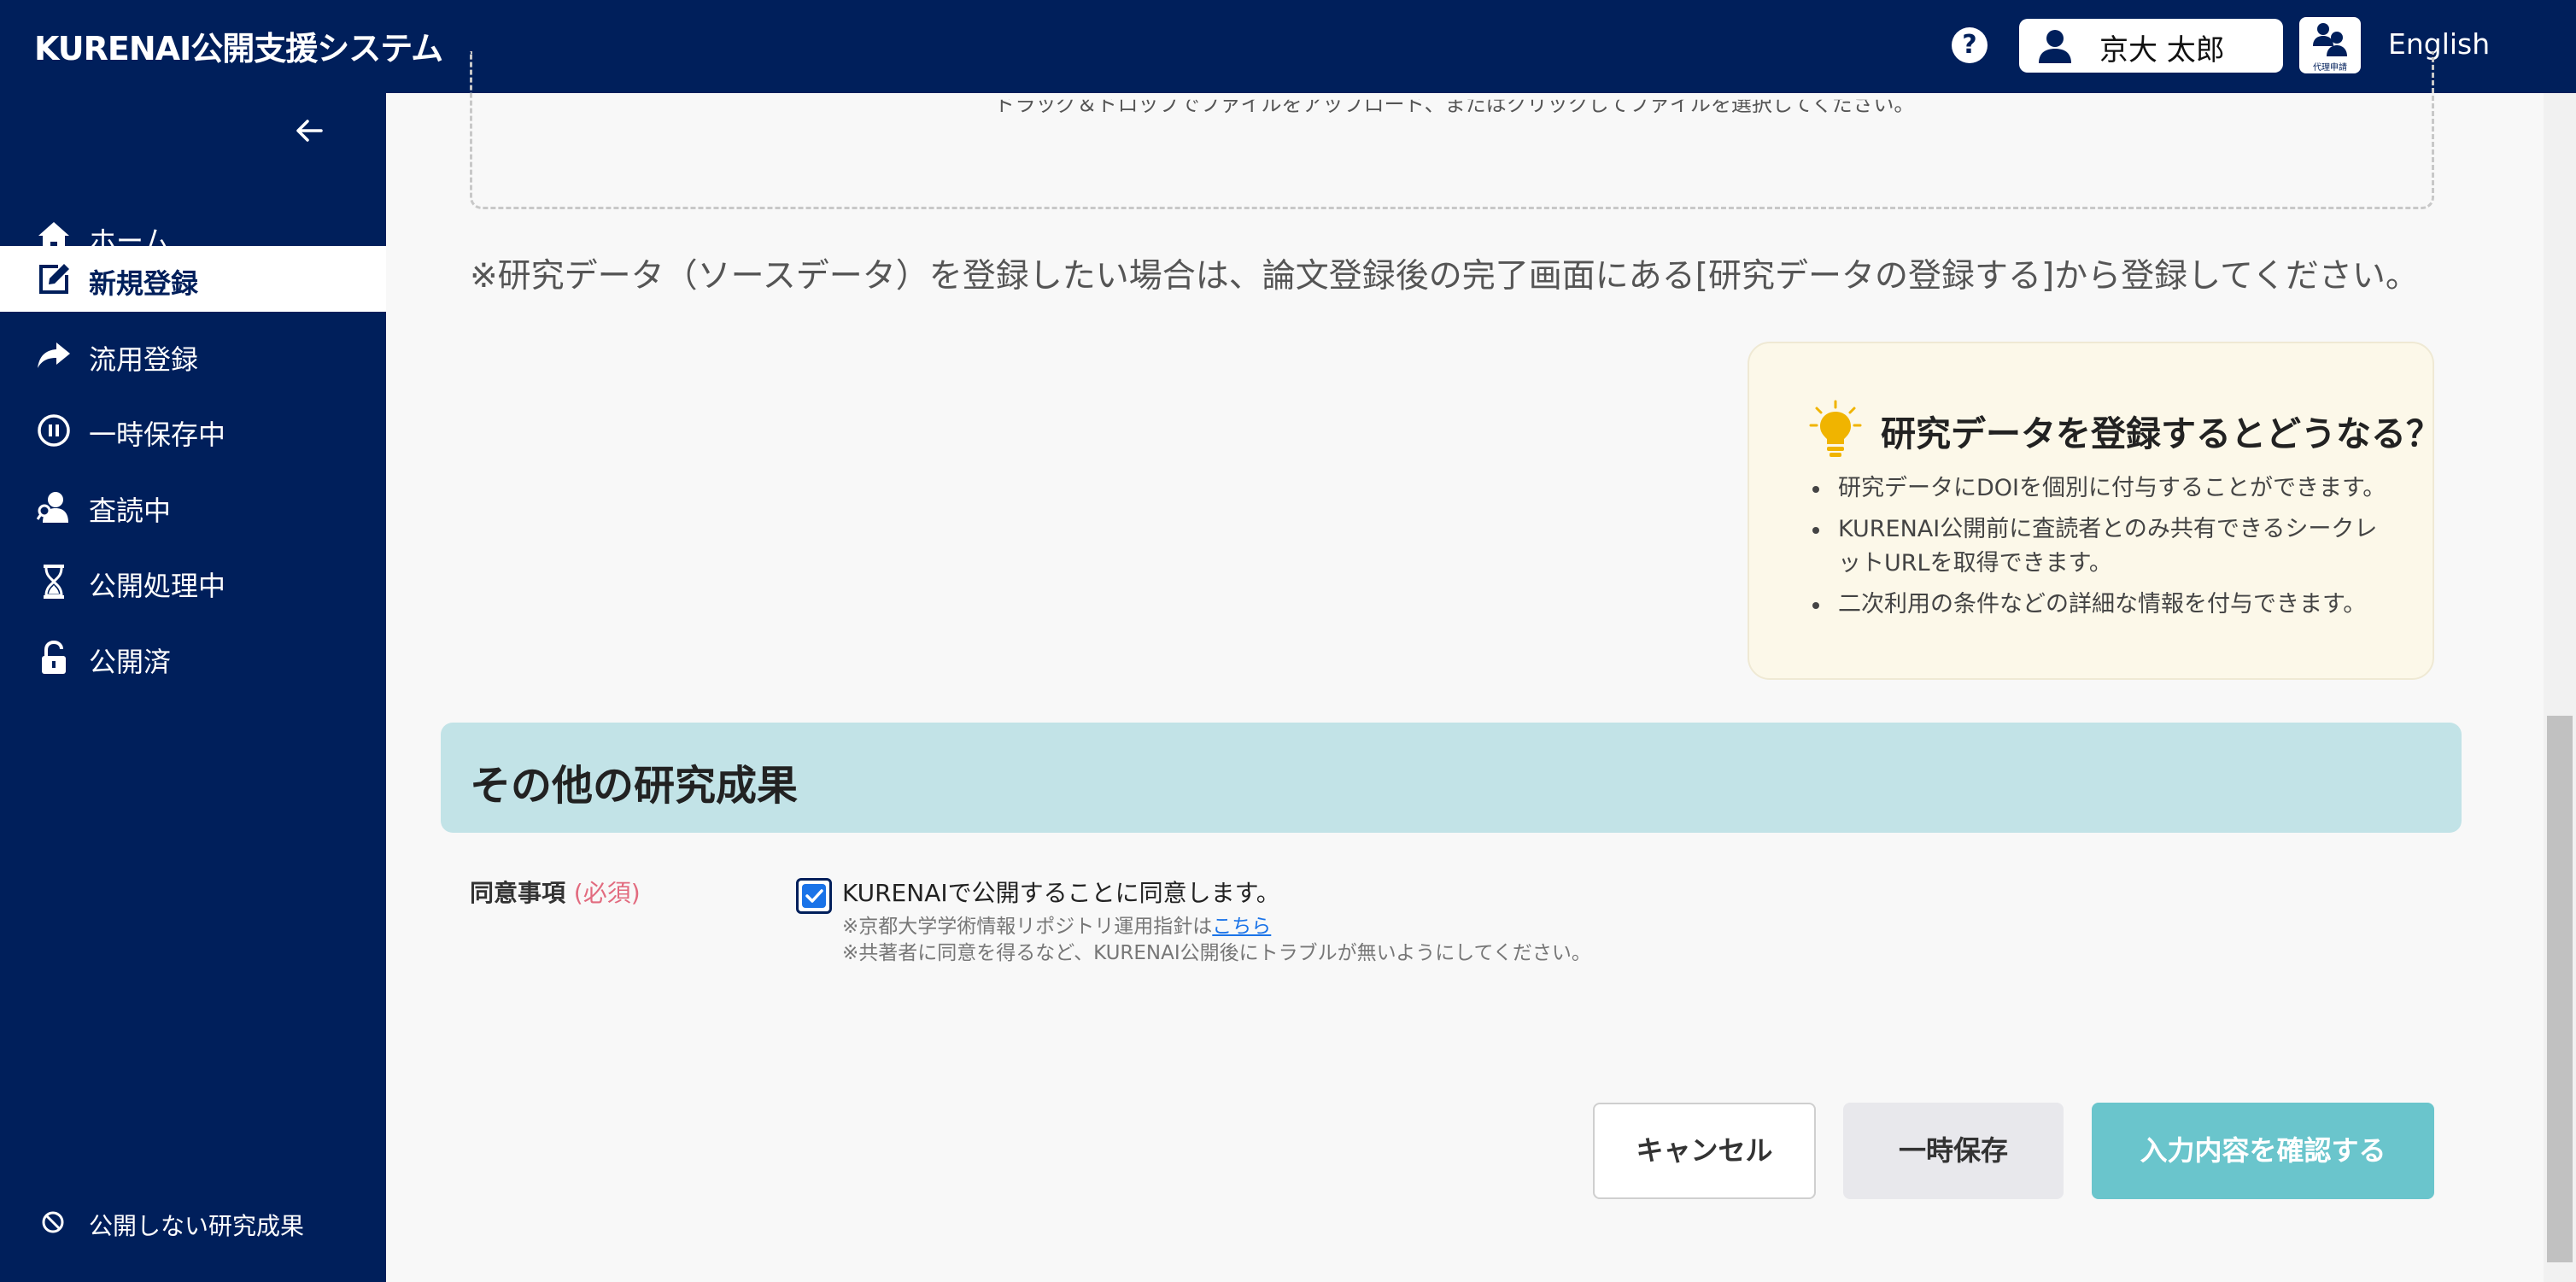 This screenshot has height=1282, width=2576. Describe the element at coordinates (518, 893) in the screenshot. I see `consent-label-text: 同意事項` at that location.